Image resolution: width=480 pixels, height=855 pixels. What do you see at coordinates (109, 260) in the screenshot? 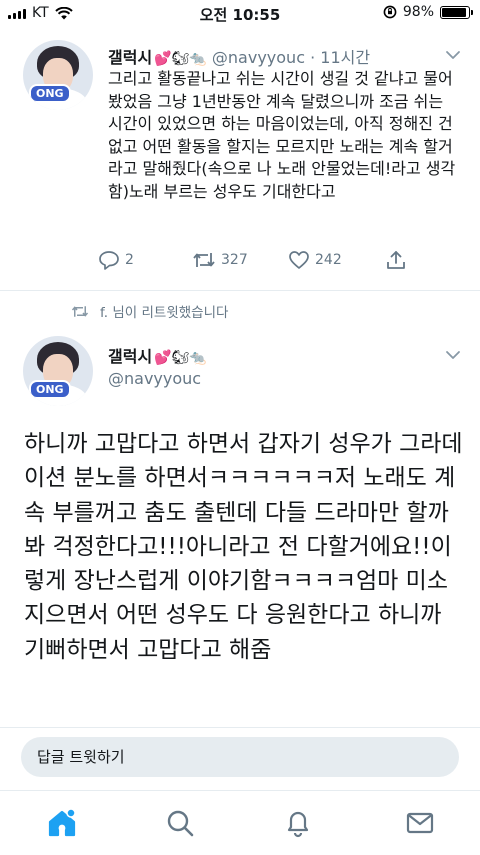
I see `reply-icon` at bounding box center [109, 260].